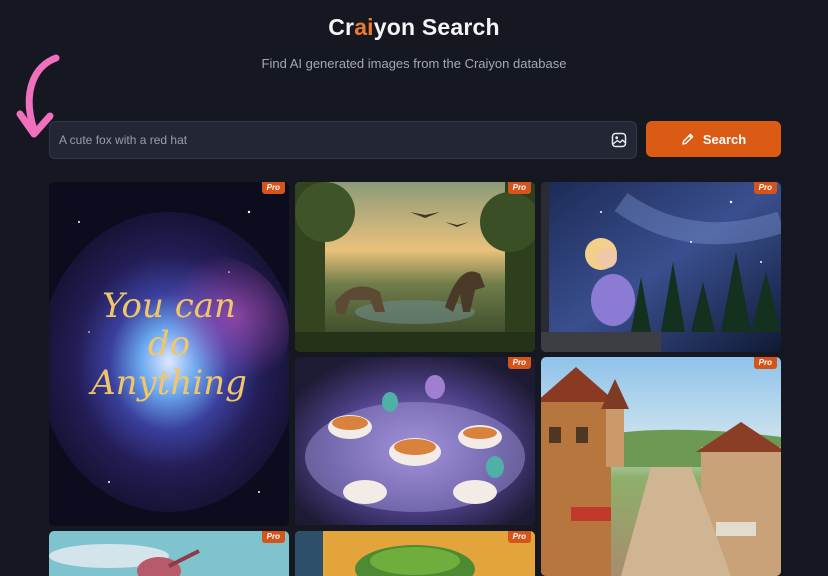 This screenshot has width=828, height=576. Describe the element at coordinates (415, 267) in the screenshot. I see `dinosaur-jungle-image: Pro` at that location.